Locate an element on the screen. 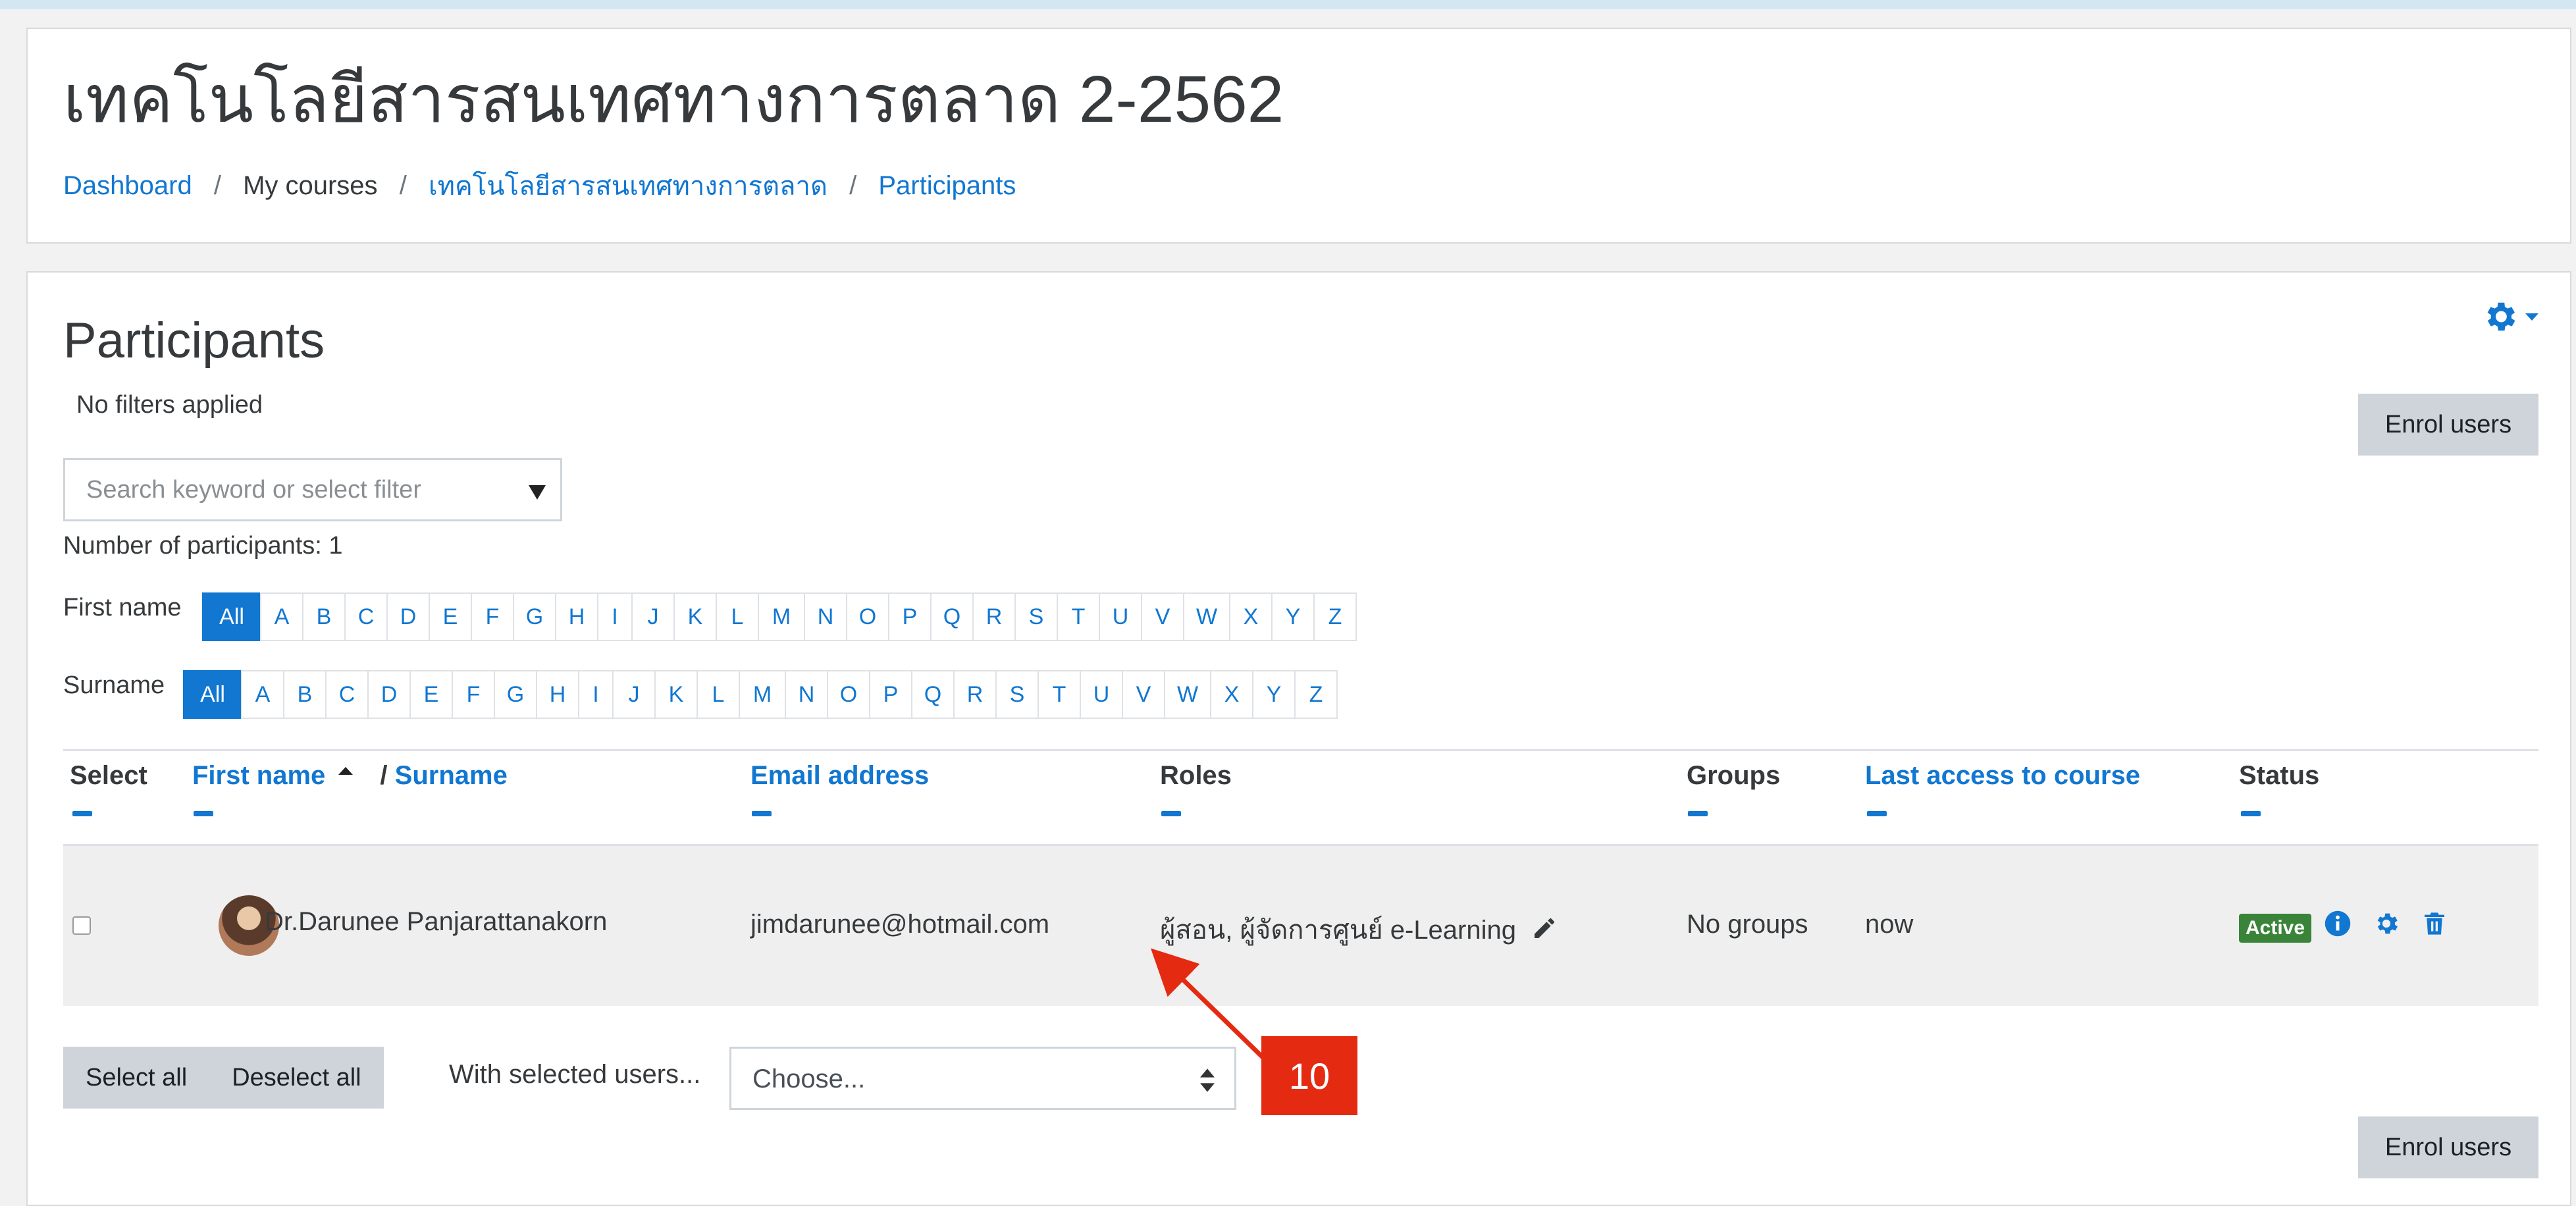  surname-letter-f: F is located at coordinates (473, 694).